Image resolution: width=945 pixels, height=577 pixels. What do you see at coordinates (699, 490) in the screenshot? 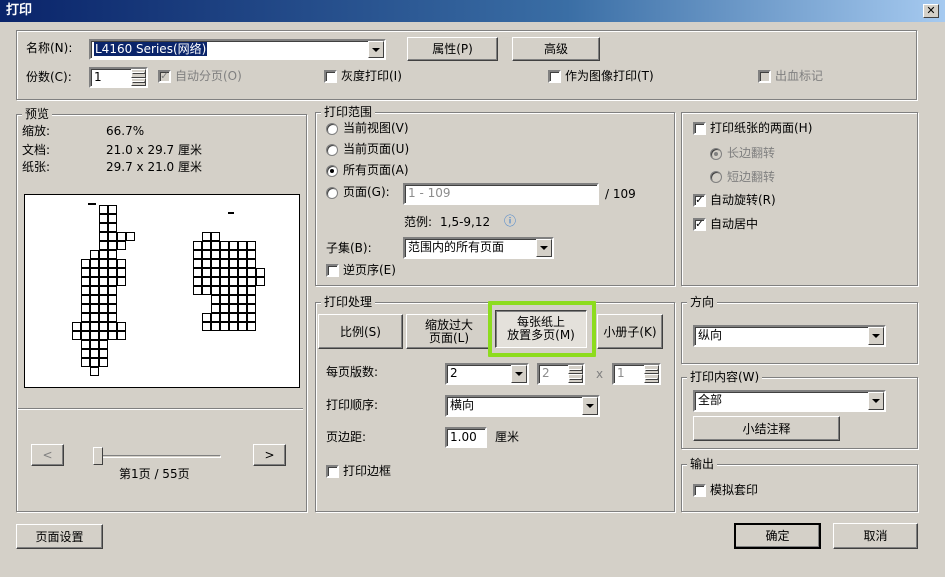
I see `simulate-overprint-checkbox` at bounding box center [699, 490].